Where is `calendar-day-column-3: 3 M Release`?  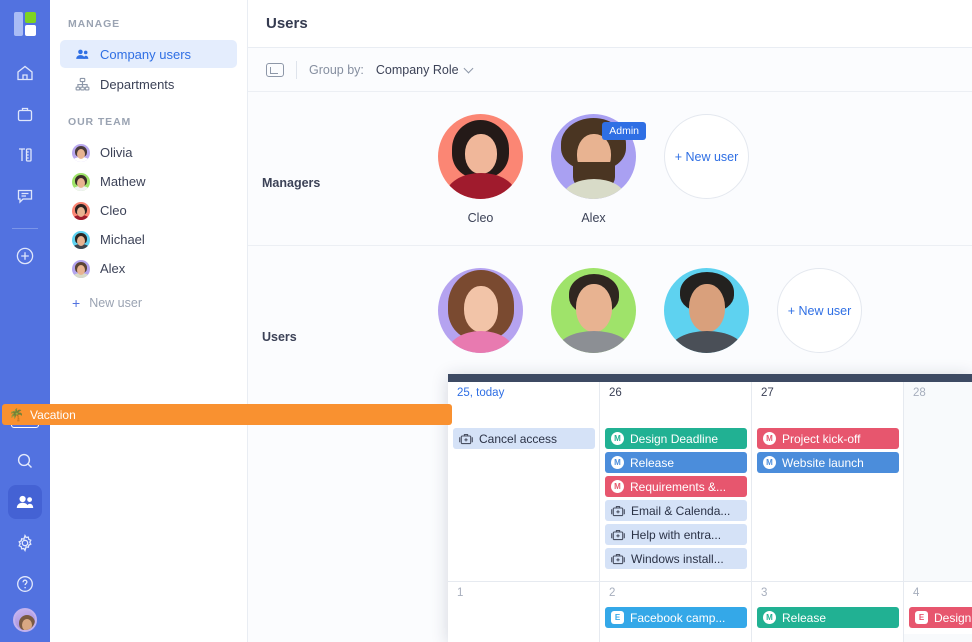 calendar-day-column-3: 3 M Release is located at coordinates (828, 608).